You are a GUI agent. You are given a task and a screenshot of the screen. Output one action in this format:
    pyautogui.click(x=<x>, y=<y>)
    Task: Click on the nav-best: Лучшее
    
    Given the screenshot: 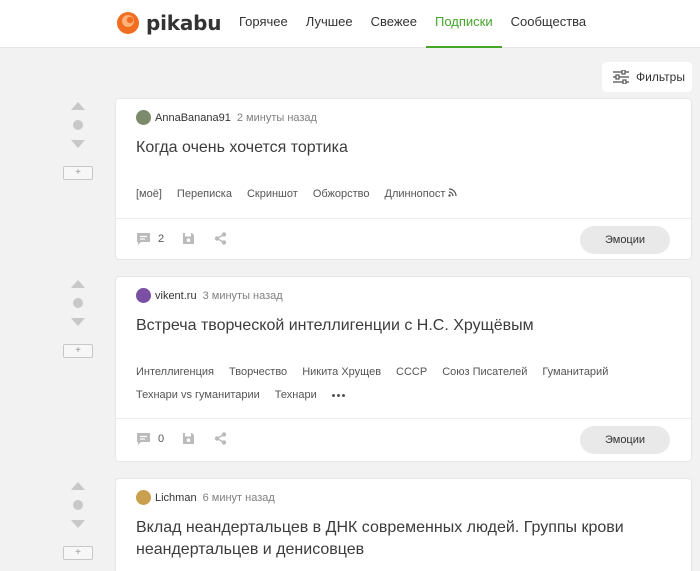 What is the action you would take?
    pyautogui.click(x=329, y=24)
    